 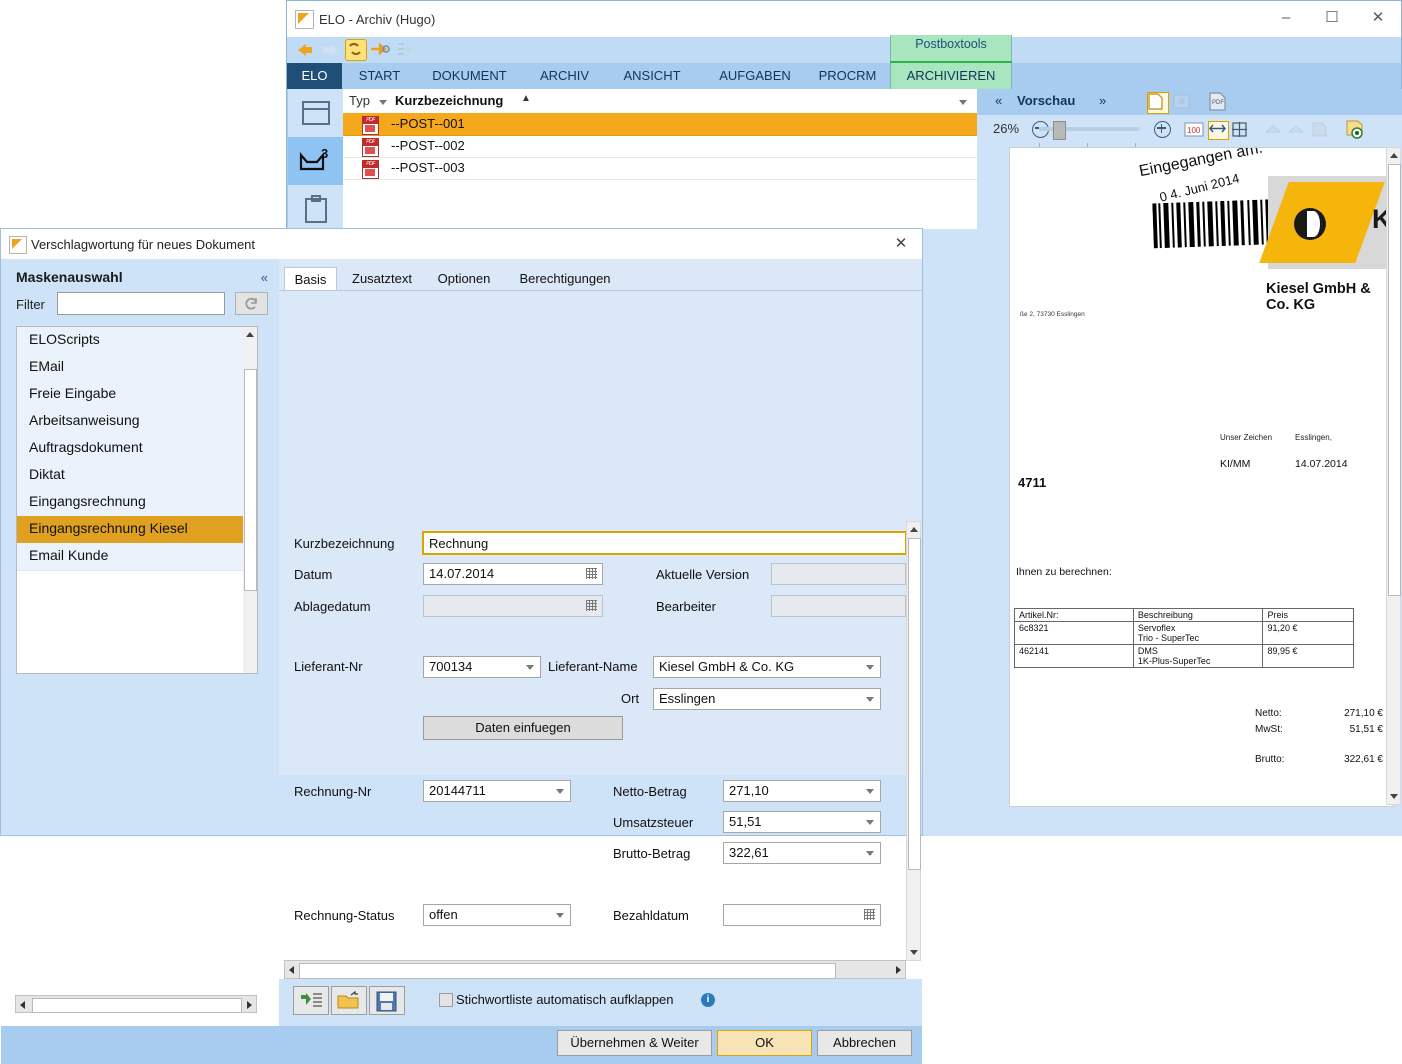 What do you see at coordinates (314, 76) in the screenshot?
I see `tab-elo: ELO` at bounding box center [314, 76].